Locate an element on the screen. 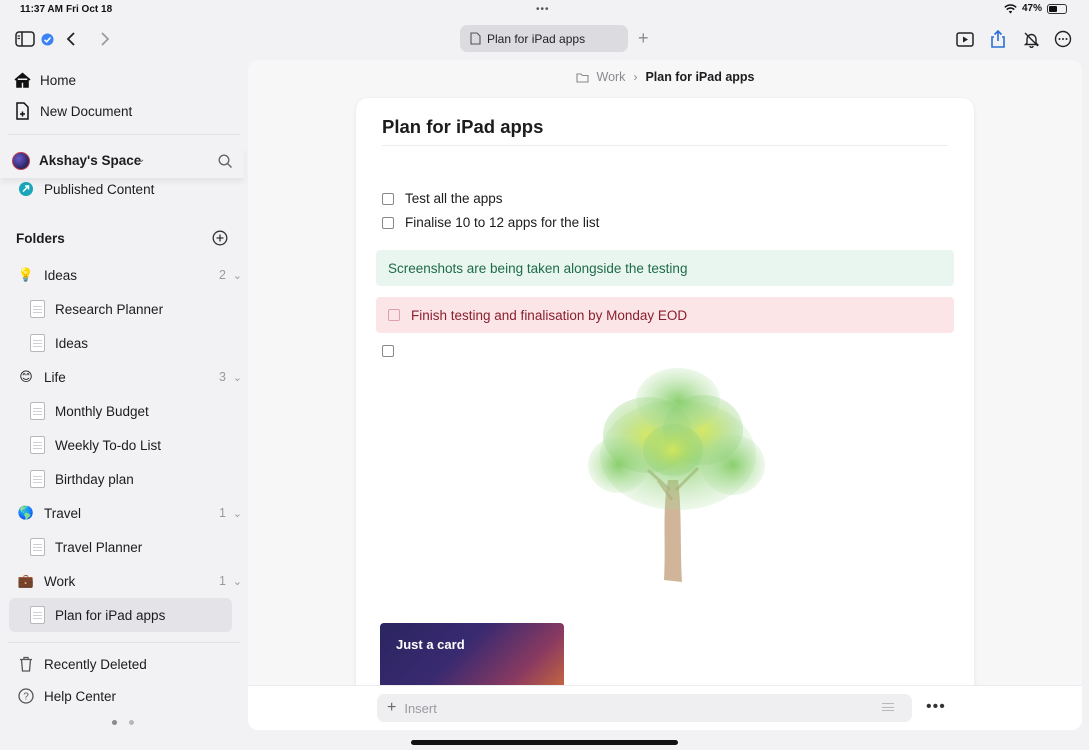  sidebar-item-recently-deleted: Recently Deleted is located at coordinates (138, 664).